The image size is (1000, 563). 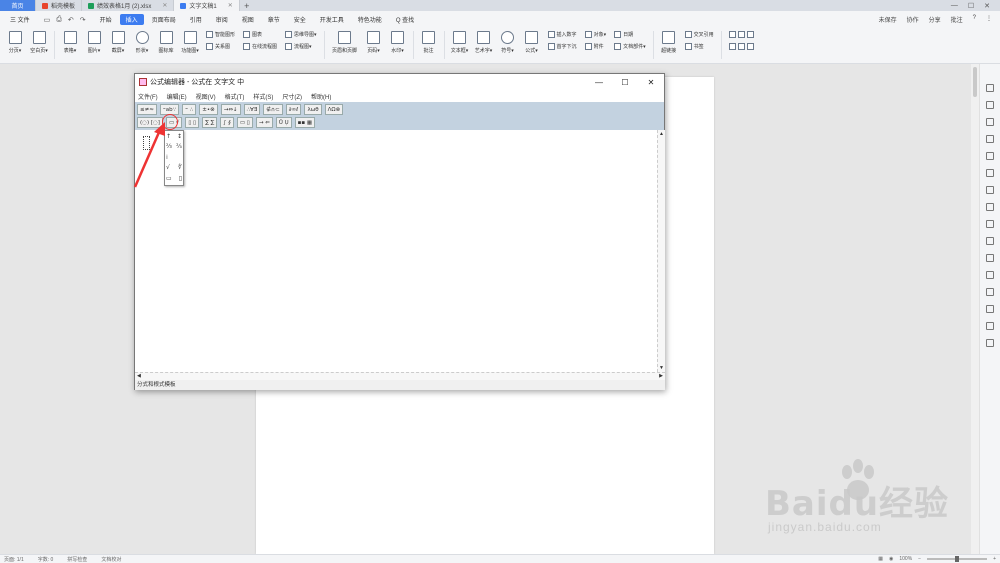 I want to click on menu-section: 章节, so click(x=274, y=19).